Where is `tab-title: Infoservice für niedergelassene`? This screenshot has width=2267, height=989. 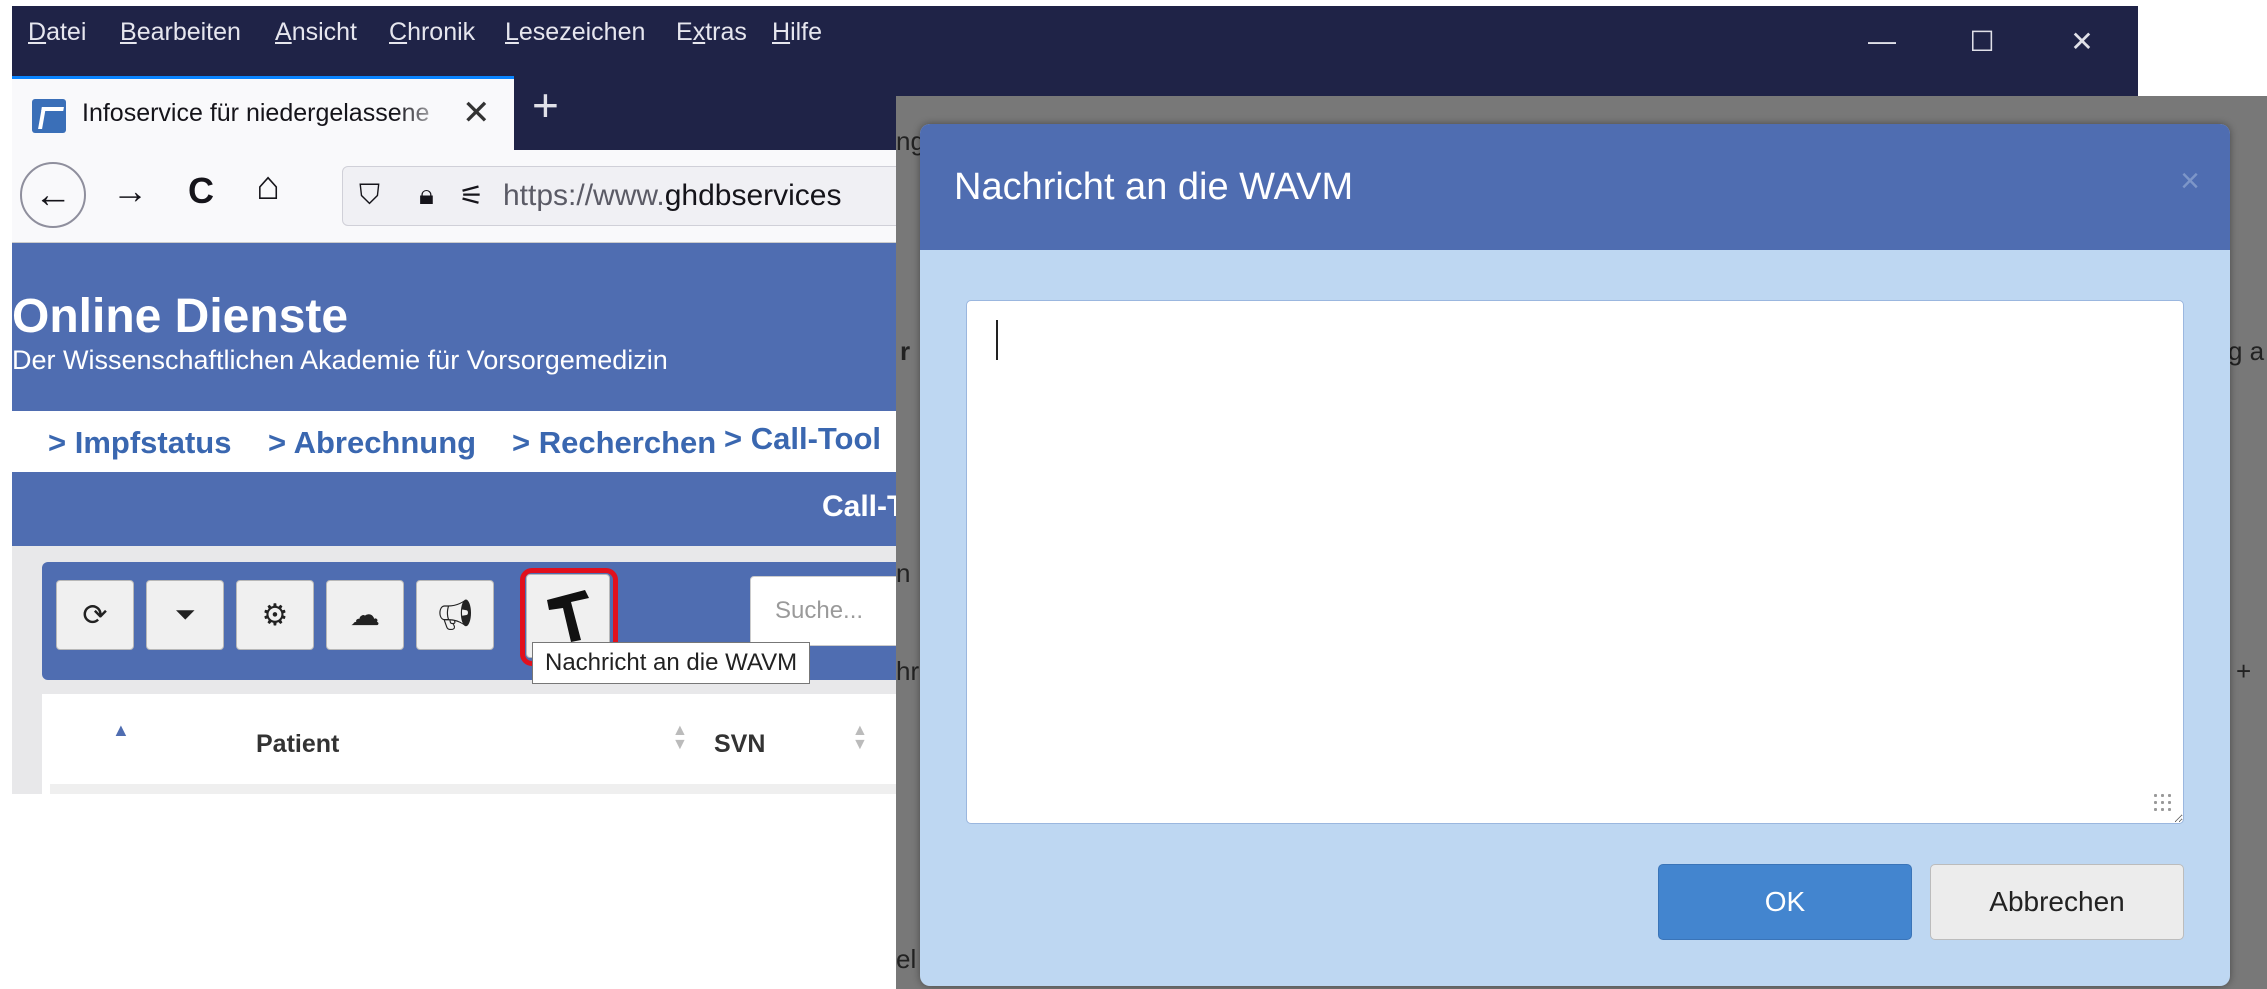
tab-title: Infoservice für niedergelassene is located at coordinates (256, 113).